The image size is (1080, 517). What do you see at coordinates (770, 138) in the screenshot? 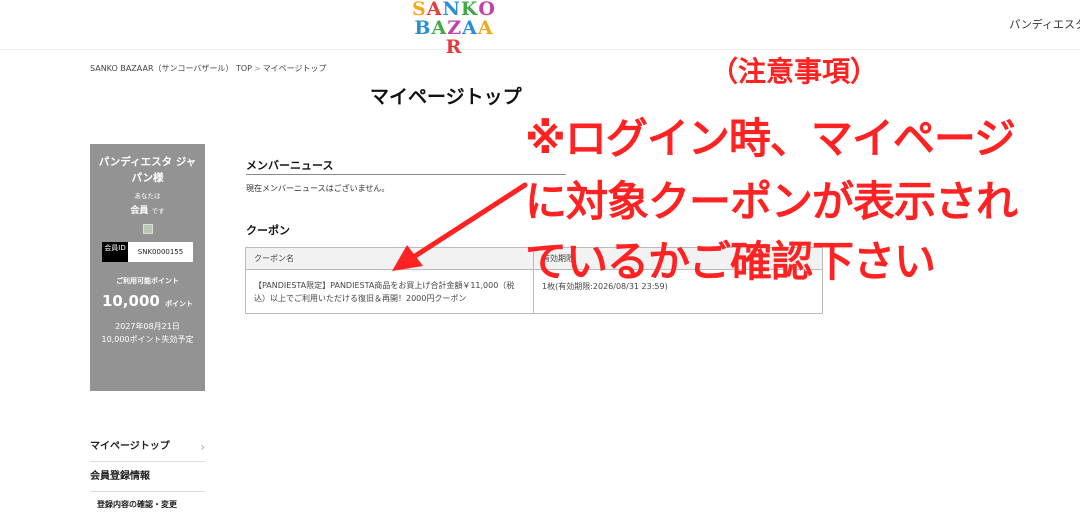
I see `annotation-line-1: ※ログイン時、マイページ` at bounding box center [770, 138].